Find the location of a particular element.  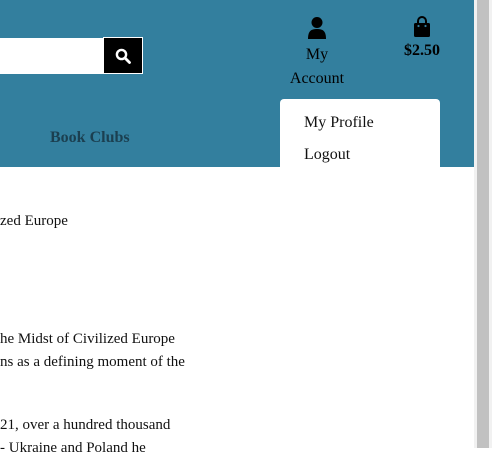

cart-link: $2.50 is located at coordinates (422, 37).